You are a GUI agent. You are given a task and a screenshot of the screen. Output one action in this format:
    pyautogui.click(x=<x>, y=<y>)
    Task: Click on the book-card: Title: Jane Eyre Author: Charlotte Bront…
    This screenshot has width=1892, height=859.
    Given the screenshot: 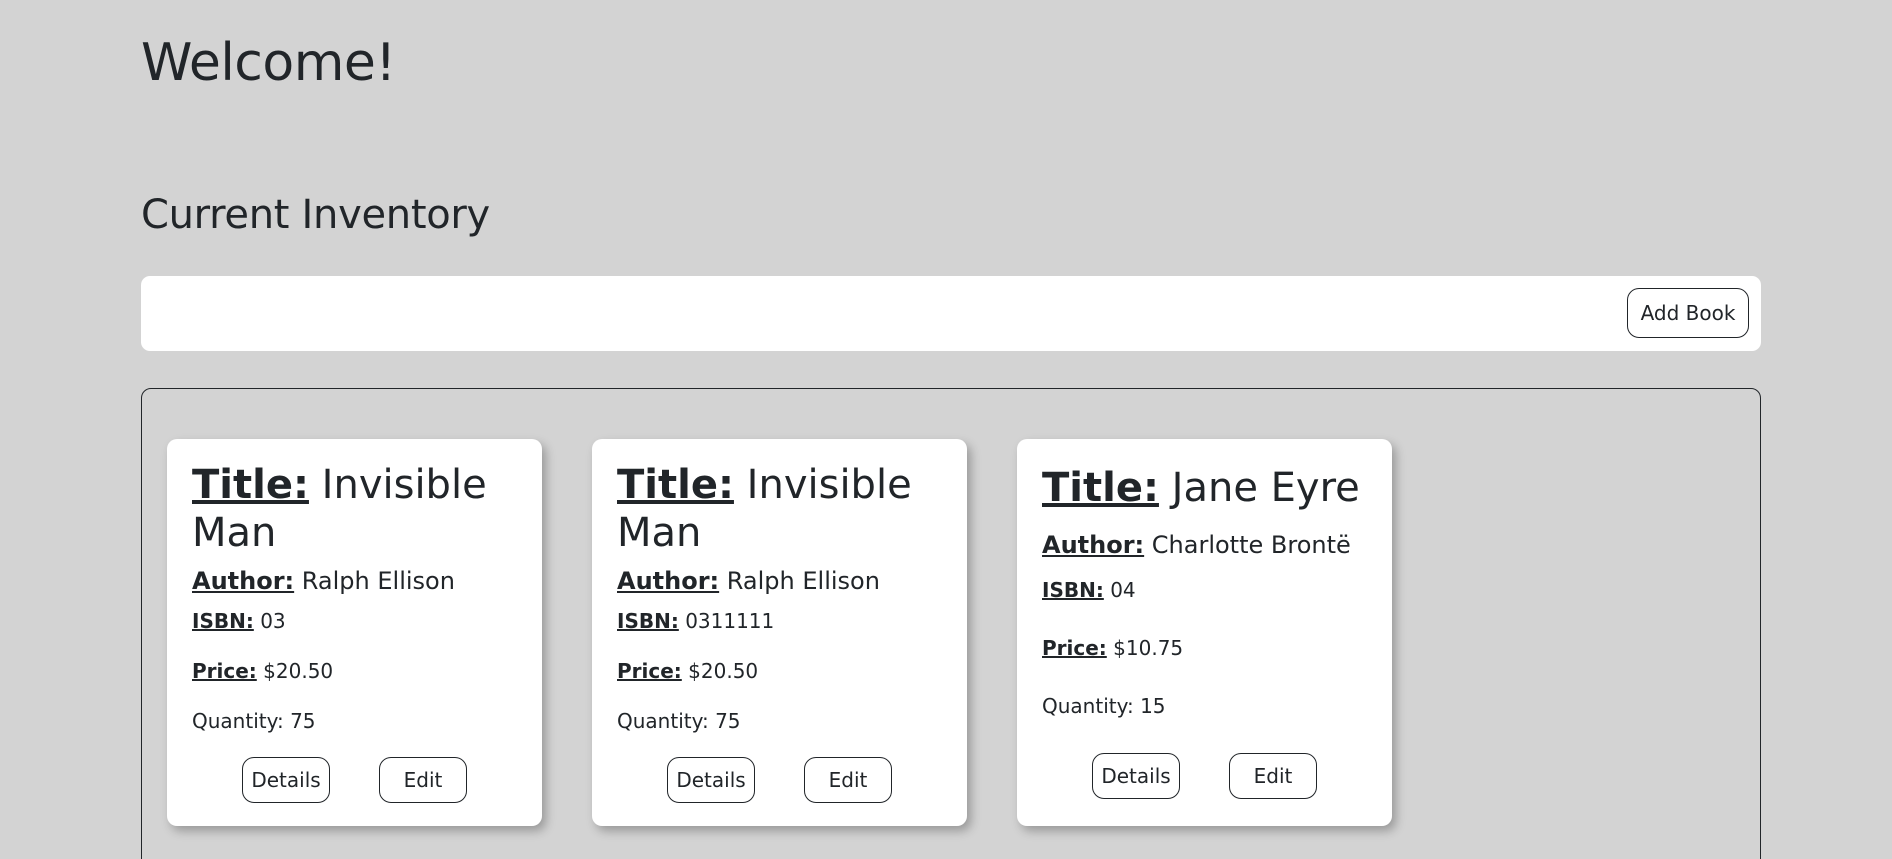 What is the action you would take?
    pyautogui.click(x=1204, y=632)
    